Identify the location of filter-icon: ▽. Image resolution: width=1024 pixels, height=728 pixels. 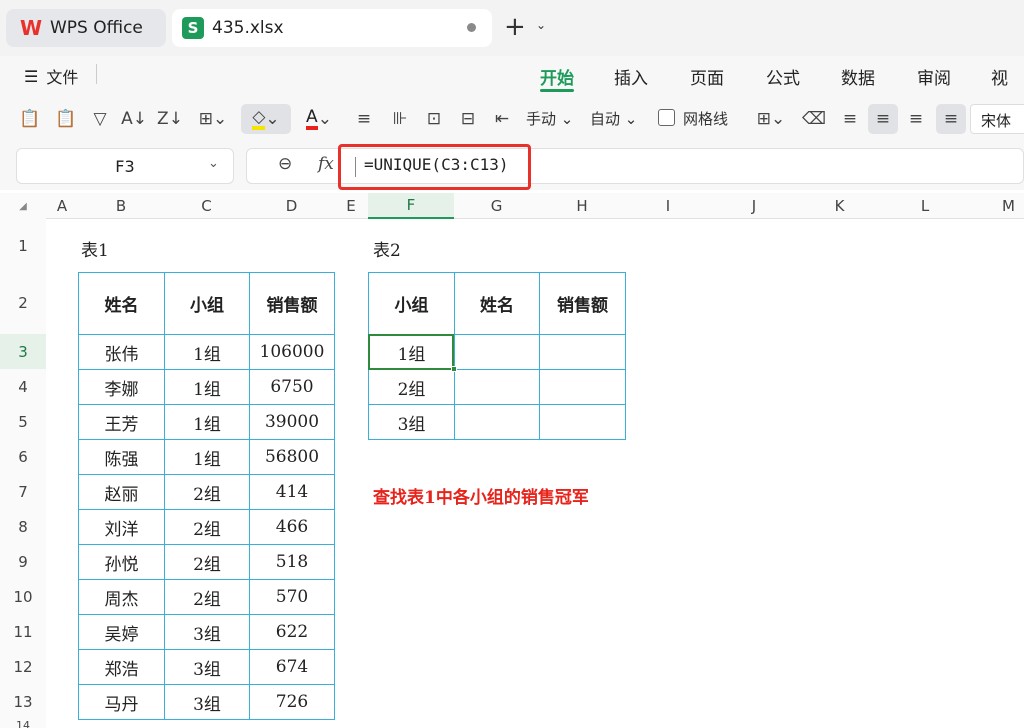
(100, 119).